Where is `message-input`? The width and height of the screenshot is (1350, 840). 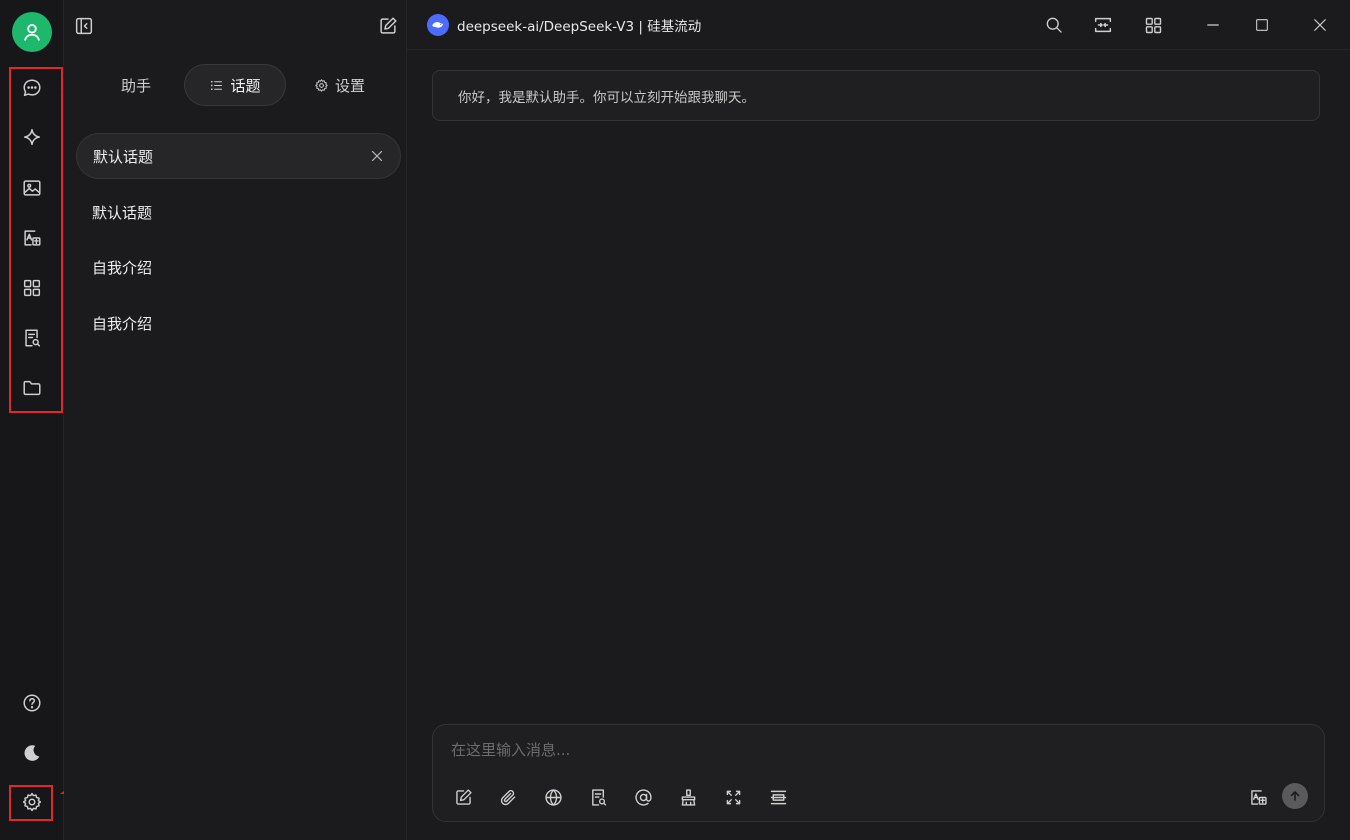
message-input is located at coordinates (871, 750).